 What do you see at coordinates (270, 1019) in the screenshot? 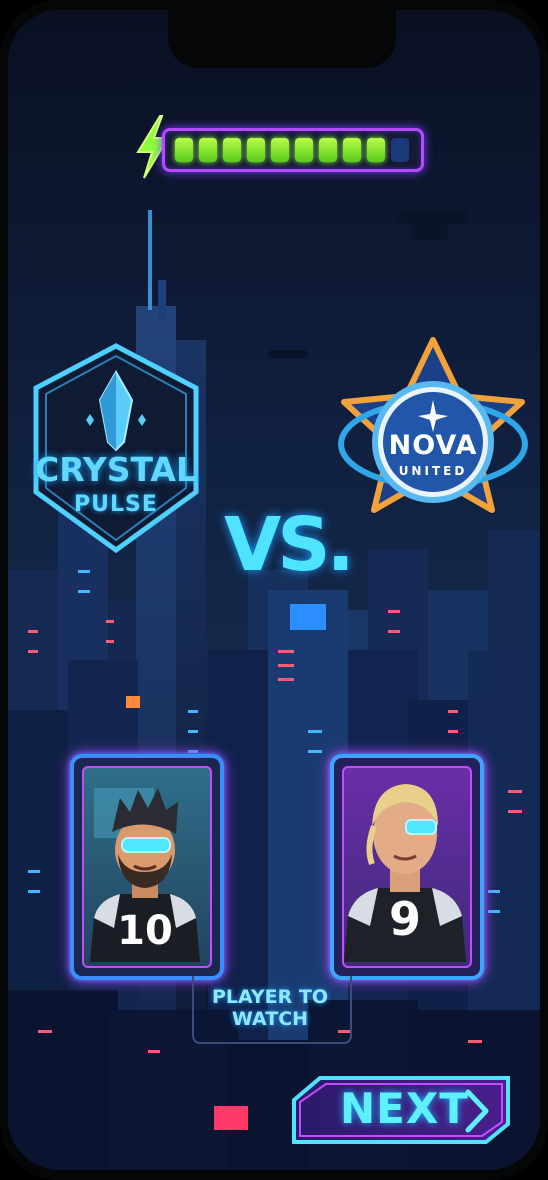
I see `player-to-watch-line2: WATCH` at bounding box center [270, 1019].